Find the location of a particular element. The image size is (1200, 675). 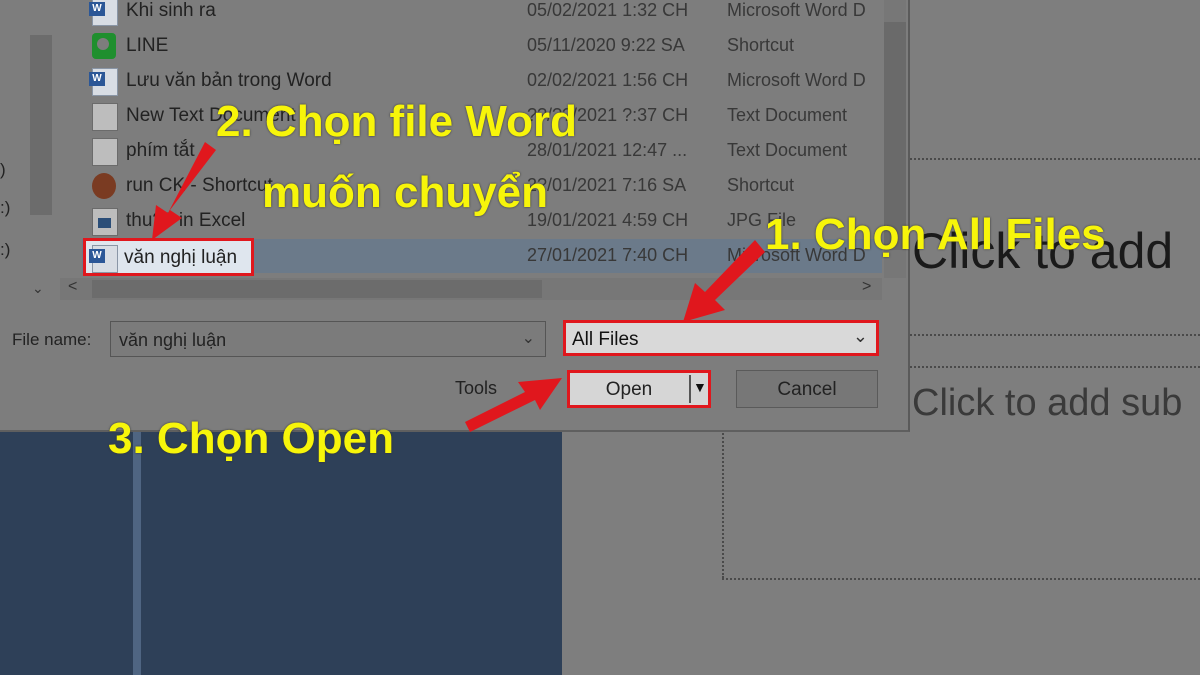

file-name-label: File name: is located at coordinates (52, 339).